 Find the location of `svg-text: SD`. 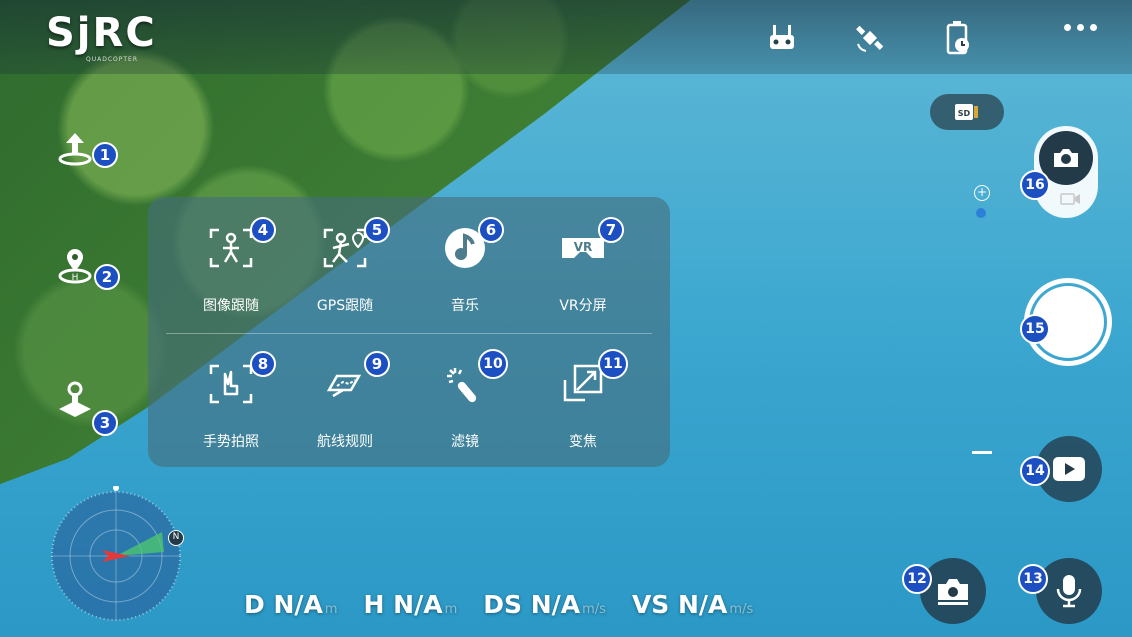

svg-text: SD is located at coordinates (964, 113).